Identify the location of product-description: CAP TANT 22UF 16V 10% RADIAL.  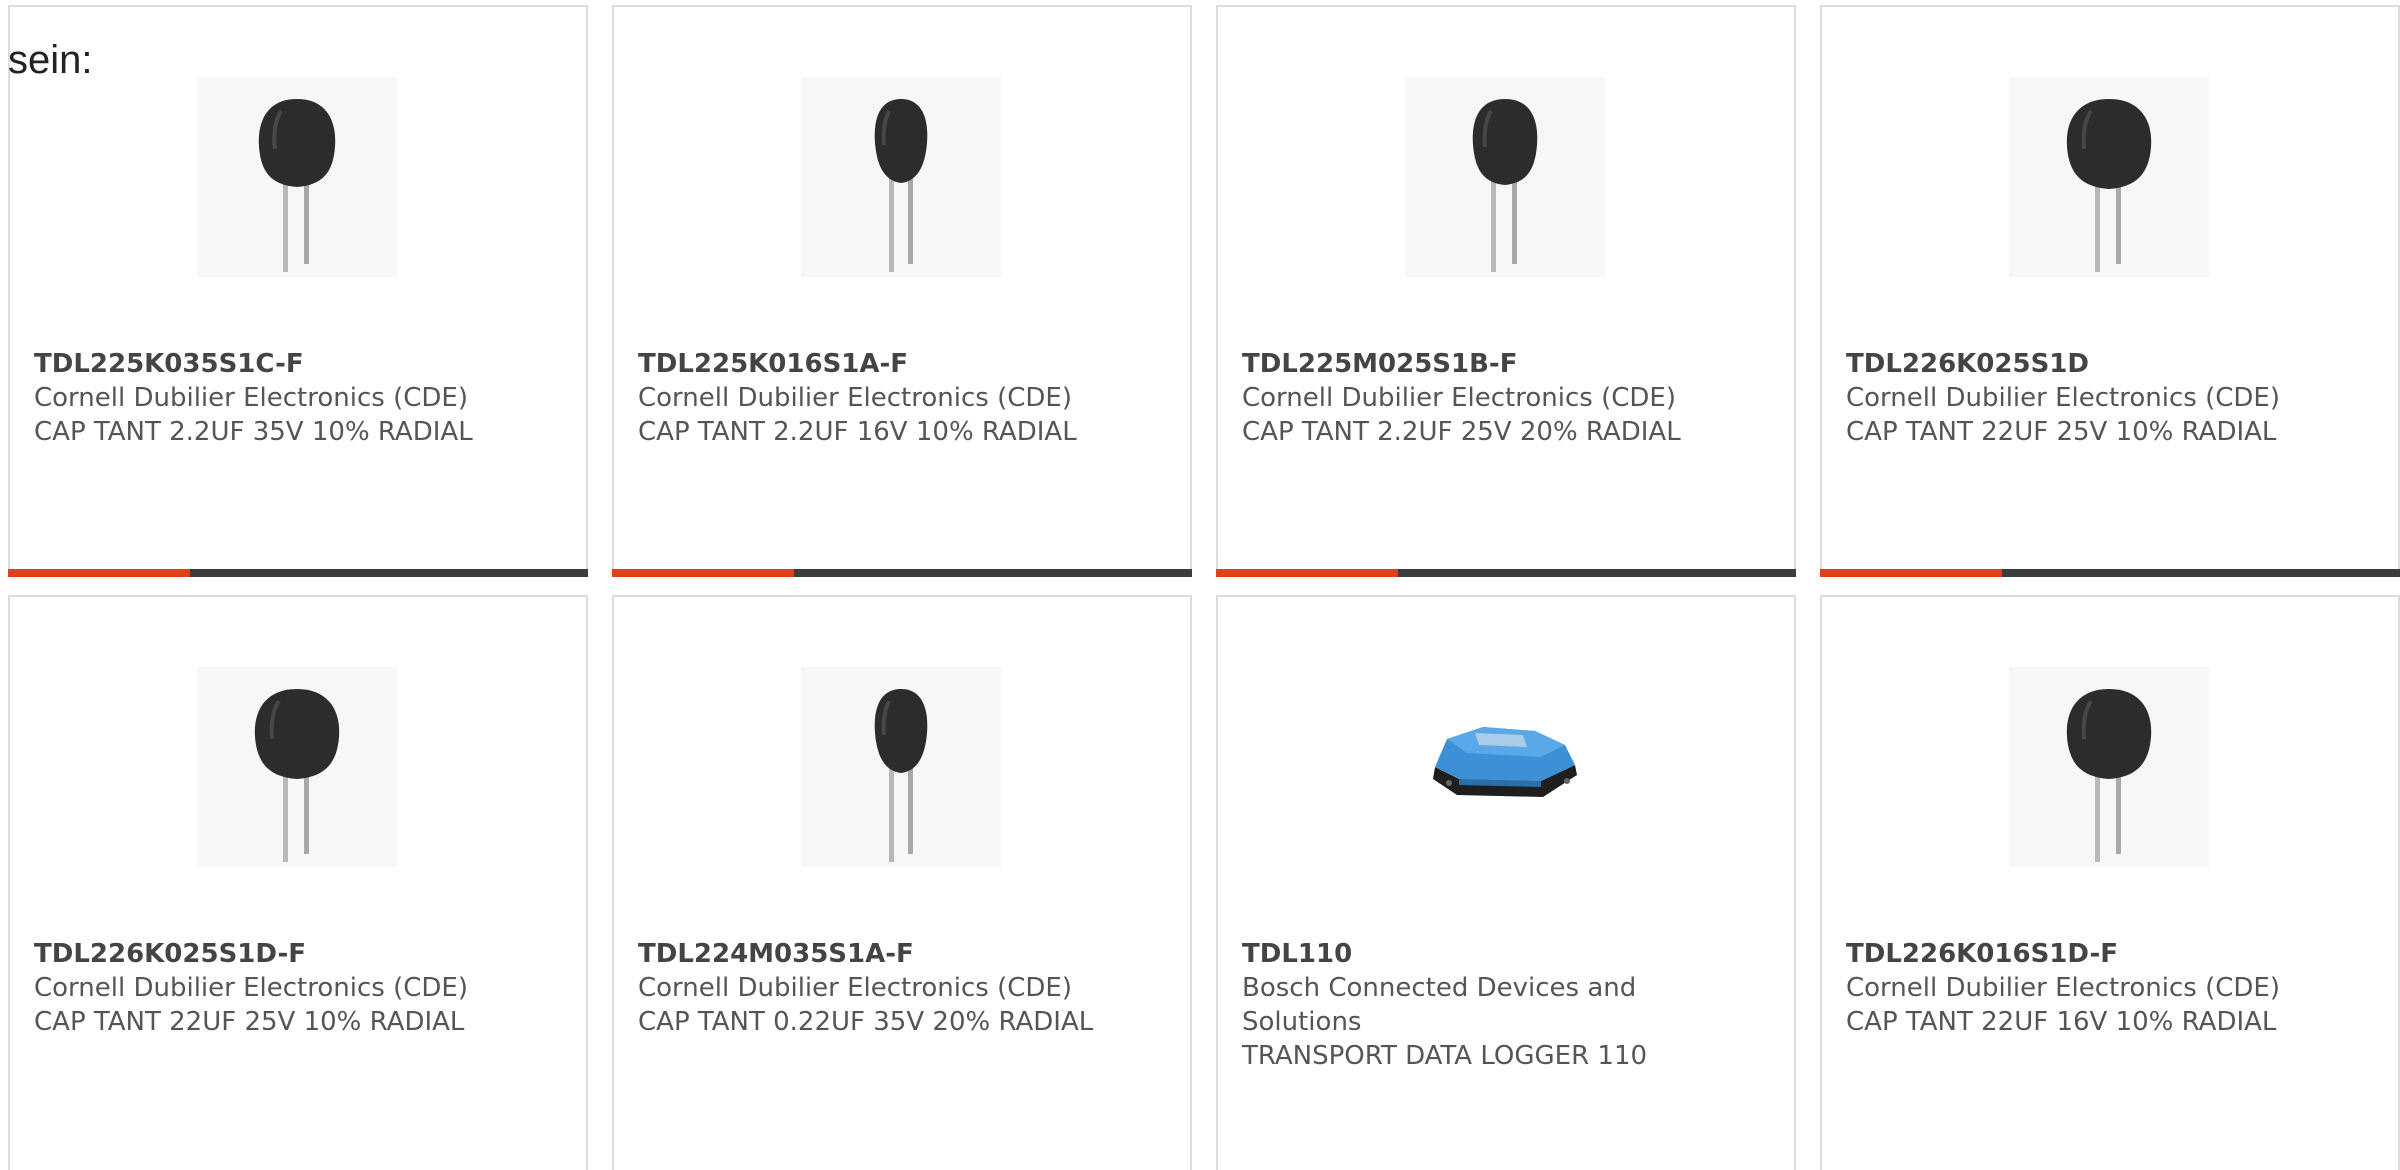
(2061, 1022).